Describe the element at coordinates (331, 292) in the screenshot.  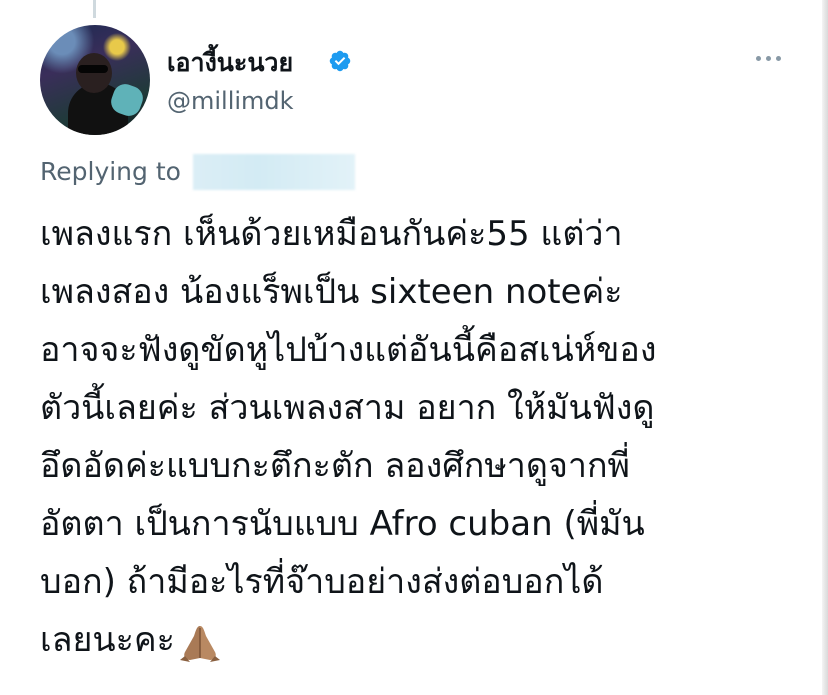
I see `tweet-line: เพลงสอง น้องแร็พเป็น sixteen noteค่ะ` at that location.